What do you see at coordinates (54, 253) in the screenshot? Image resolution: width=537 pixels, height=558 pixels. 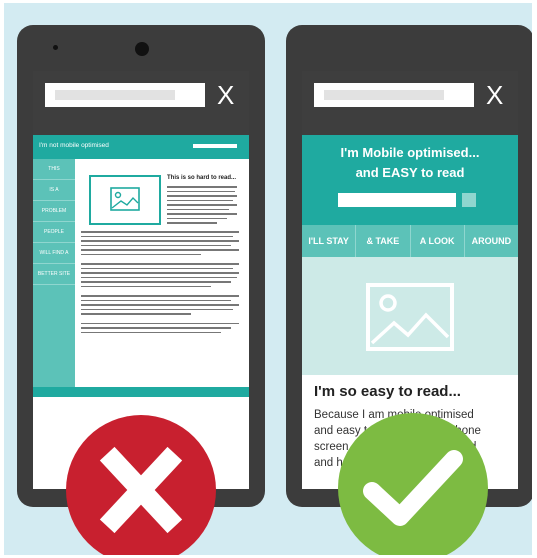 I see `left-nav-item: WILL FIND A` at bounding box center [54, 253].